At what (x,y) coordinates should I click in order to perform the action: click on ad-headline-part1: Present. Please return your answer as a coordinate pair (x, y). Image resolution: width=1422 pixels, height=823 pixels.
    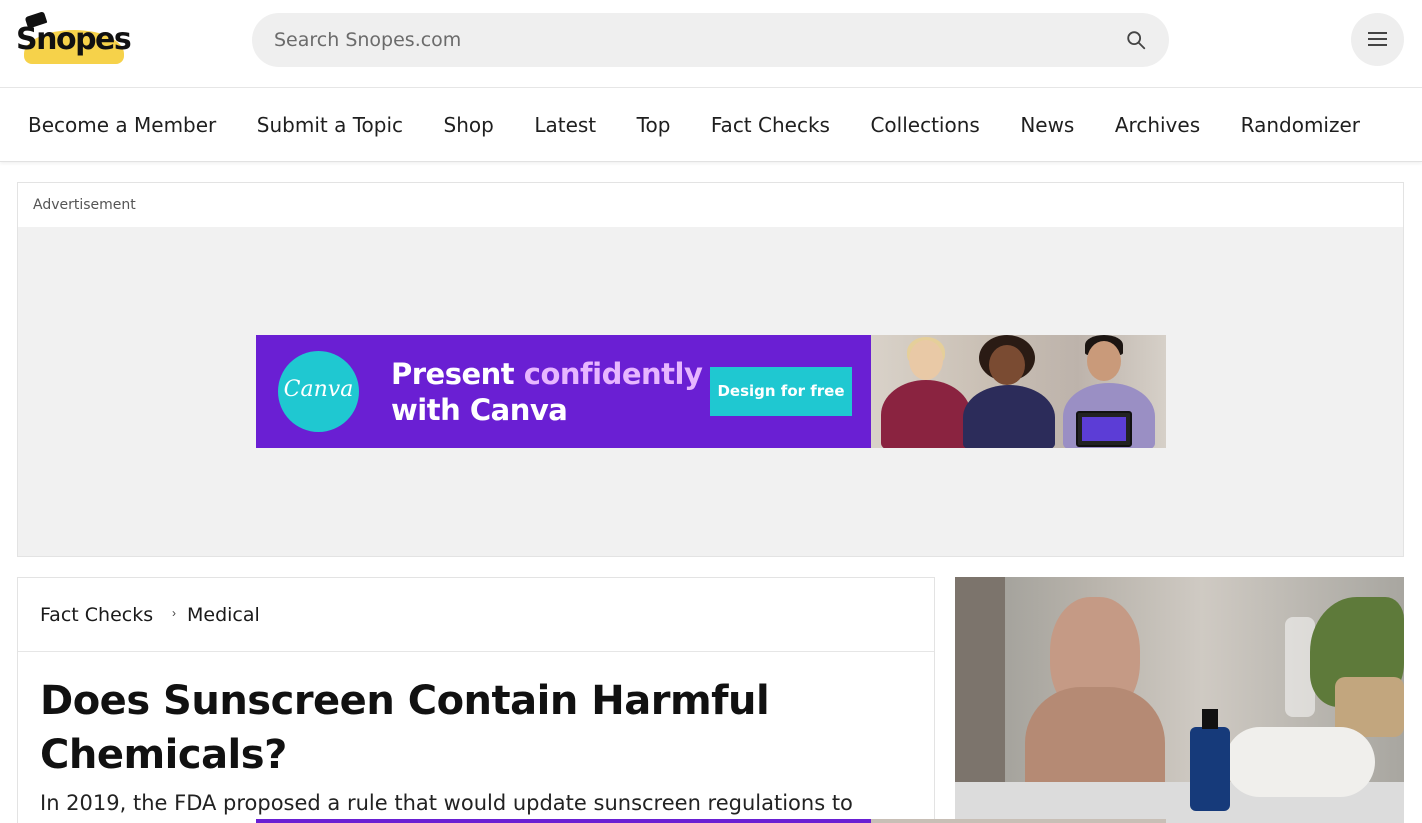
    Looking at the image, I should click on (453, 374).